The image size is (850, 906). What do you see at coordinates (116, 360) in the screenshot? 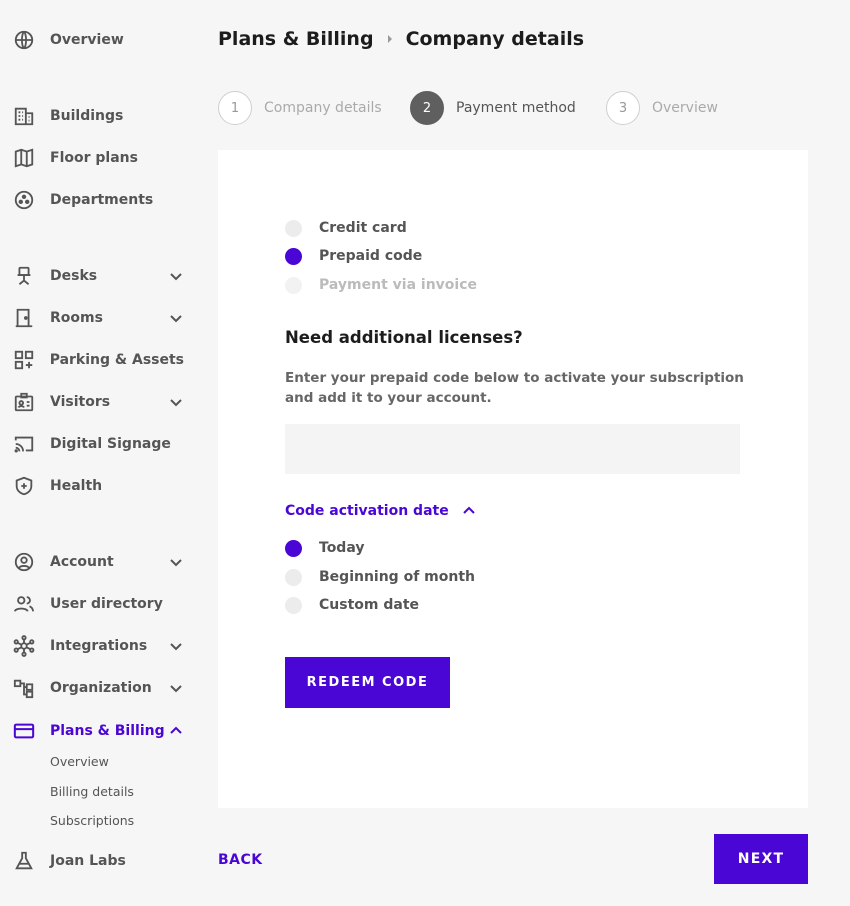
I see `sidebar-item-label: Parking & Assets` at bounding box center [116, 360].